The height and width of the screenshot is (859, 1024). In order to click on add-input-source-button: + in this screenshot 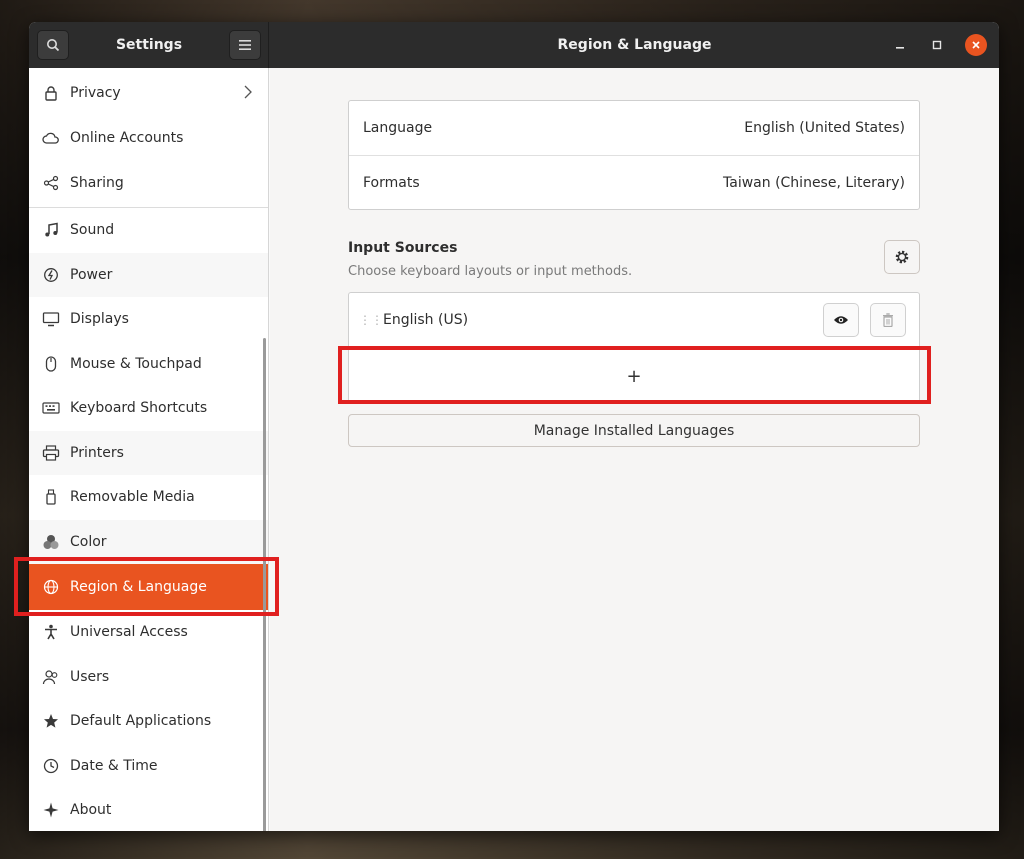, I will do `click(634, 375)`.